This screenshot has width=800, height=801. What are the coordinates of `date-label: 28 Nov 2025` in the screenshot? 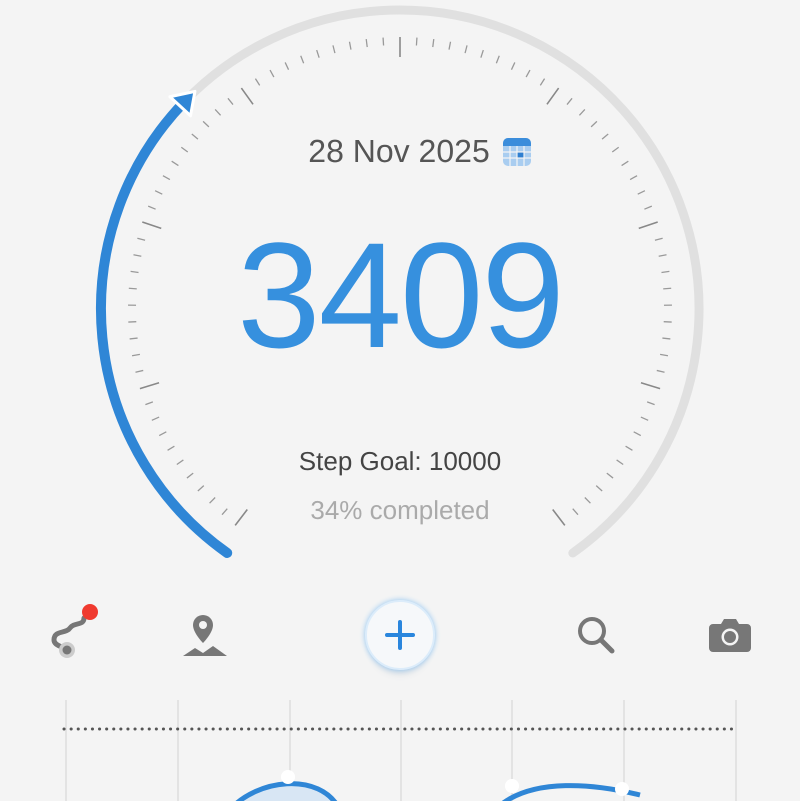 It's located at (399, 151).